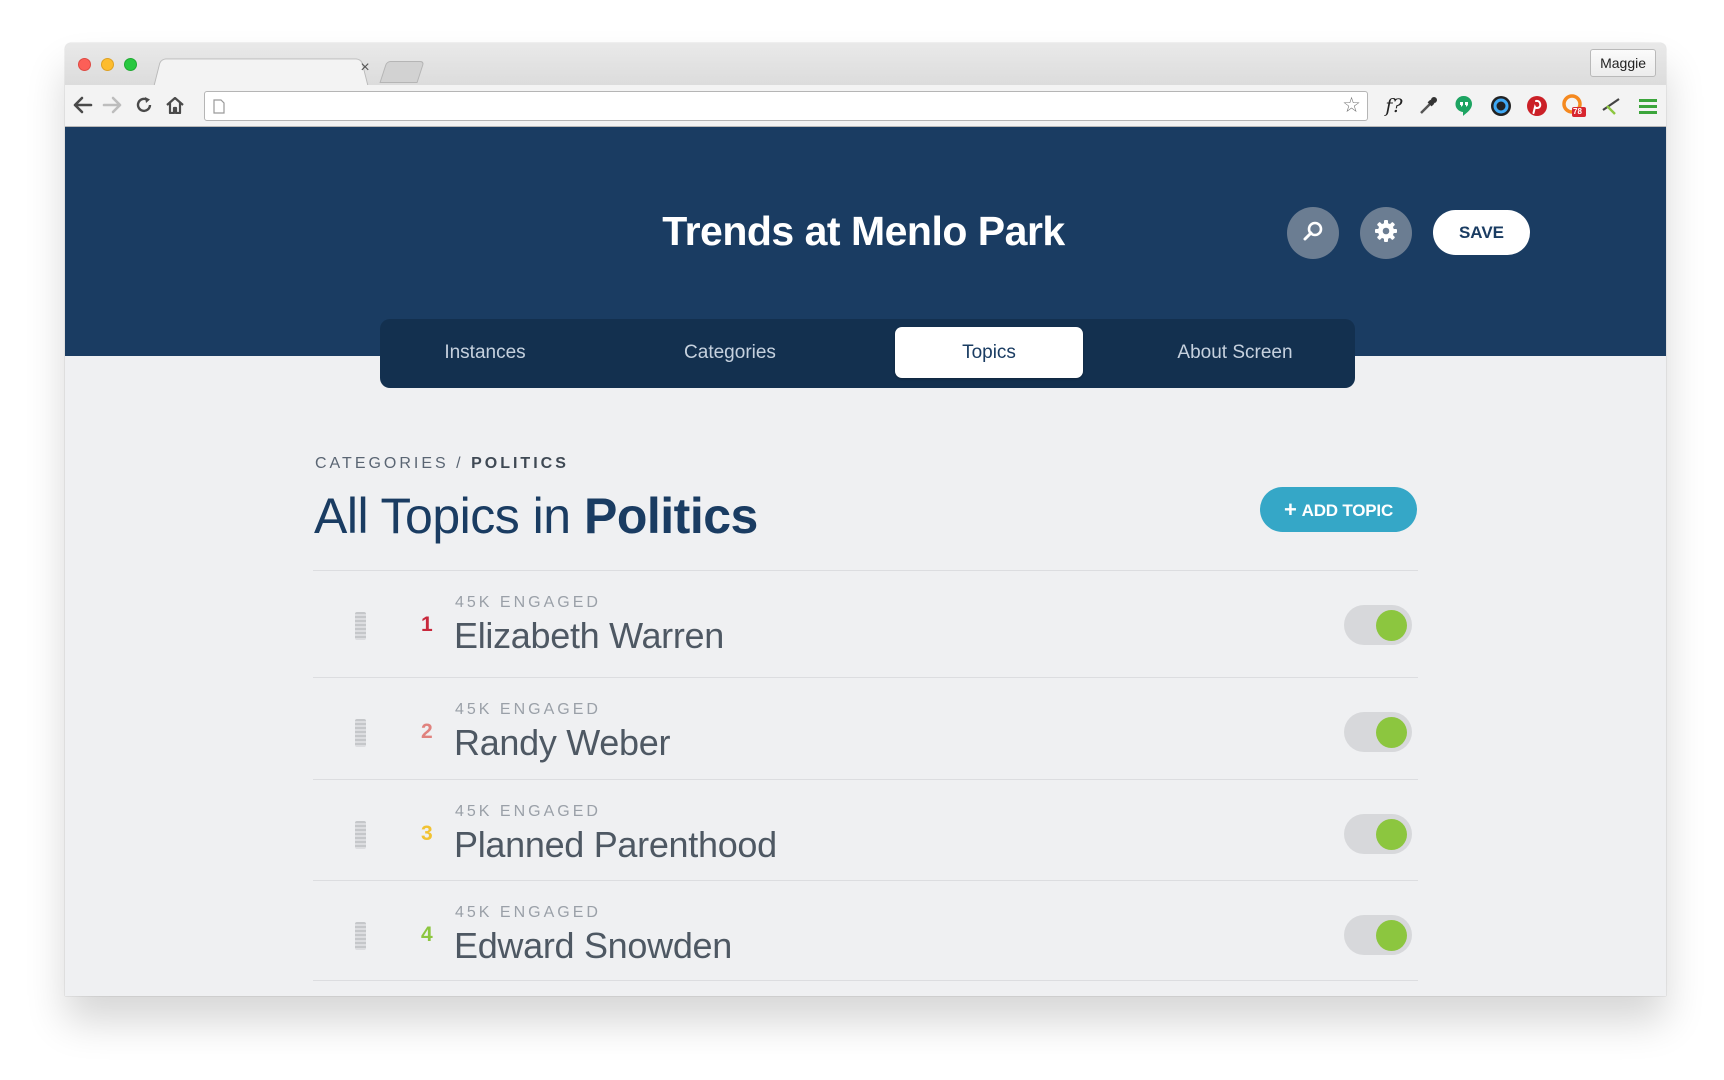 The width and height of the screenshot is (1724, 1080). I want to click on list-item: 1 45K ENGAGED Elizabeth Warren, so click(865, 624).